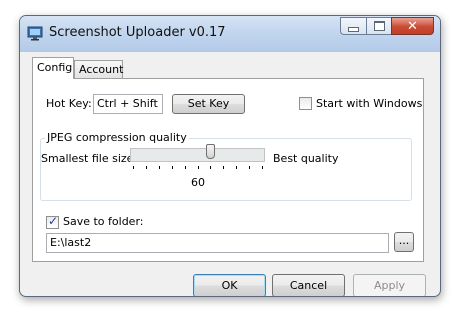 This screenshot has width=464, height=319. I want to click on caption-buttons: ✕, so click(387, 26).